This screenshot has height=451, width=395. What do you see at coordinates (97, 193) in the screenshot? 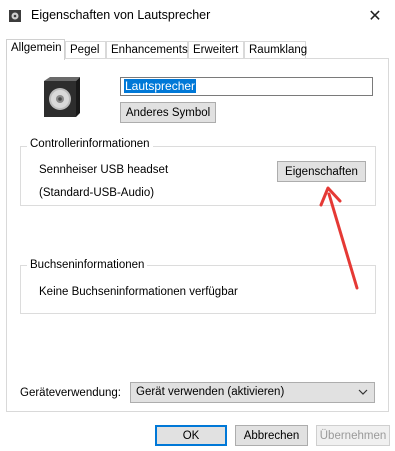
I see `controller-driver: (Standard-USB-Audio)` at bounding box center [97, 193].